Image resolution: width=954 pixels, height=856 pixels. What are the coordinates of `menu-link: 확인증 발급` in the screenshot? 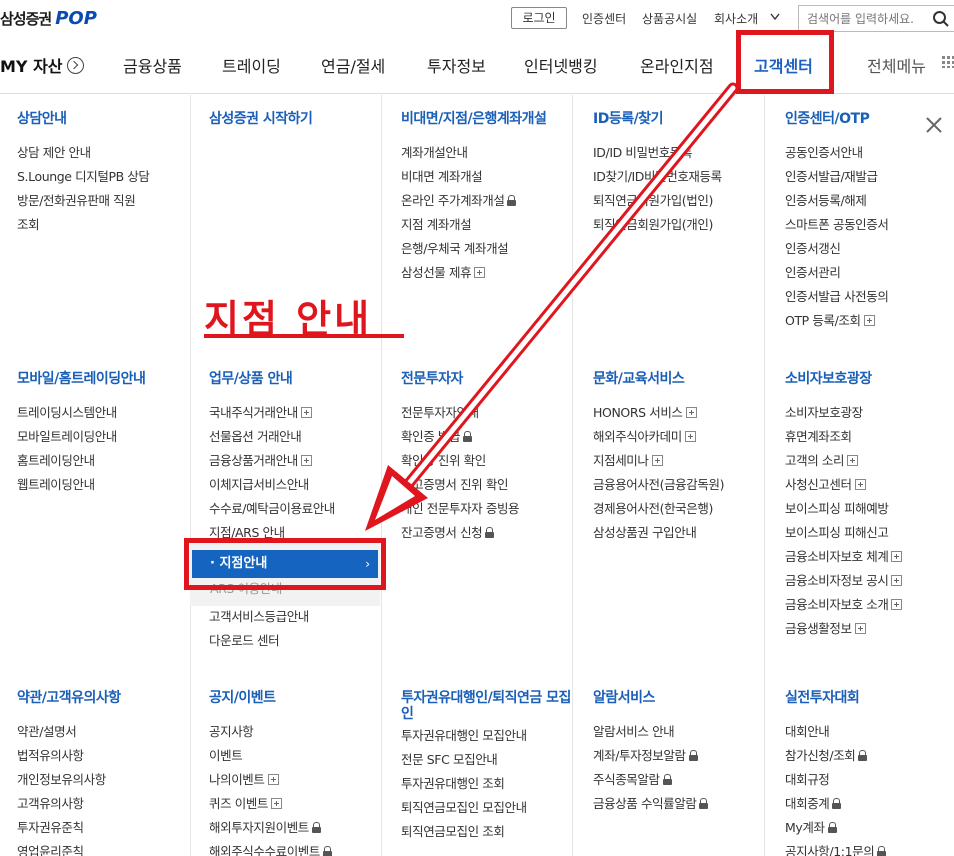 It's located at (490, 437).